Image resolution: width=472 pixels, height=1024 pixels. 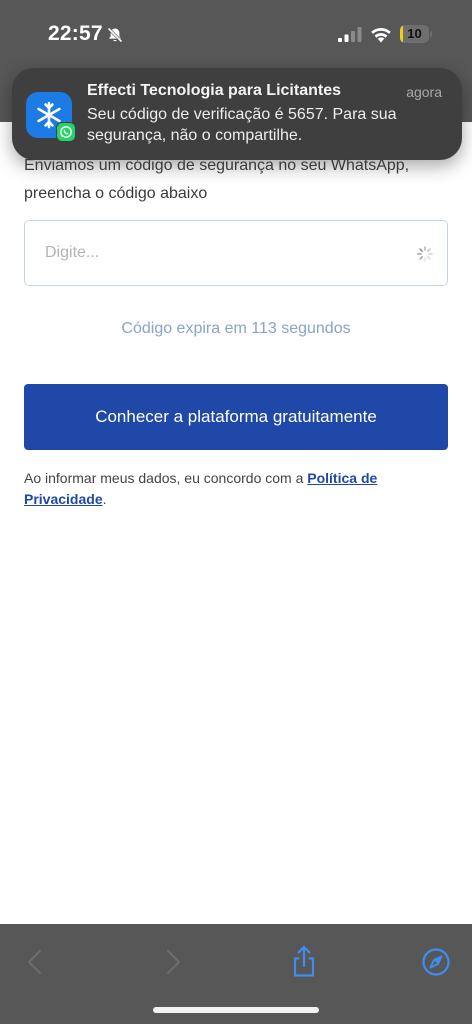 I want to click on status-time: 22:57, so click(x=75, y=33).